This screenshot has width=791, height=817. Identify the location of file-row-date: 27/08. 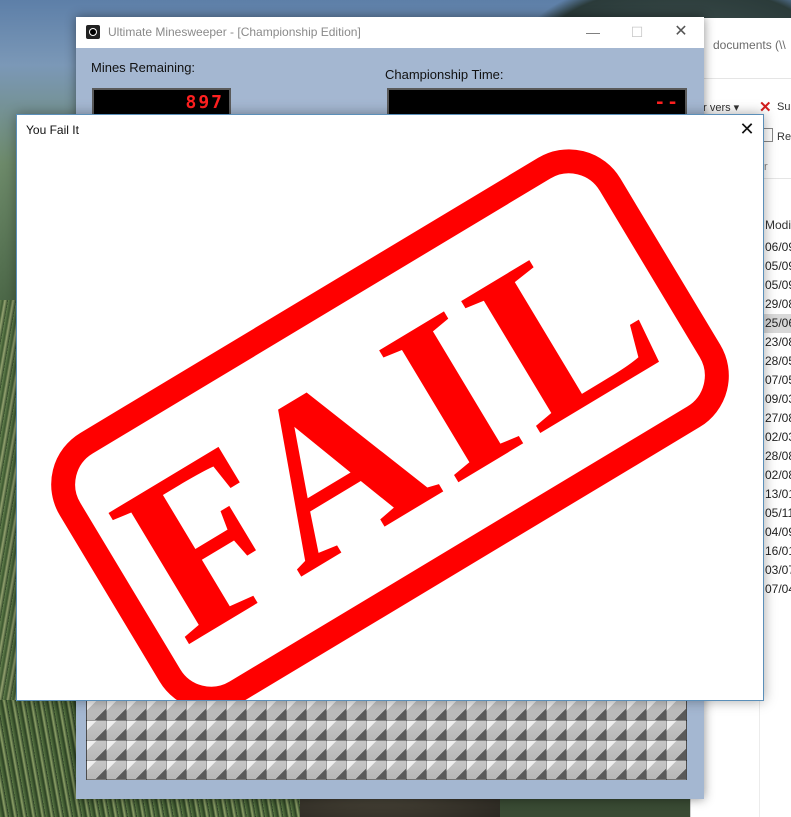
(777, 418).